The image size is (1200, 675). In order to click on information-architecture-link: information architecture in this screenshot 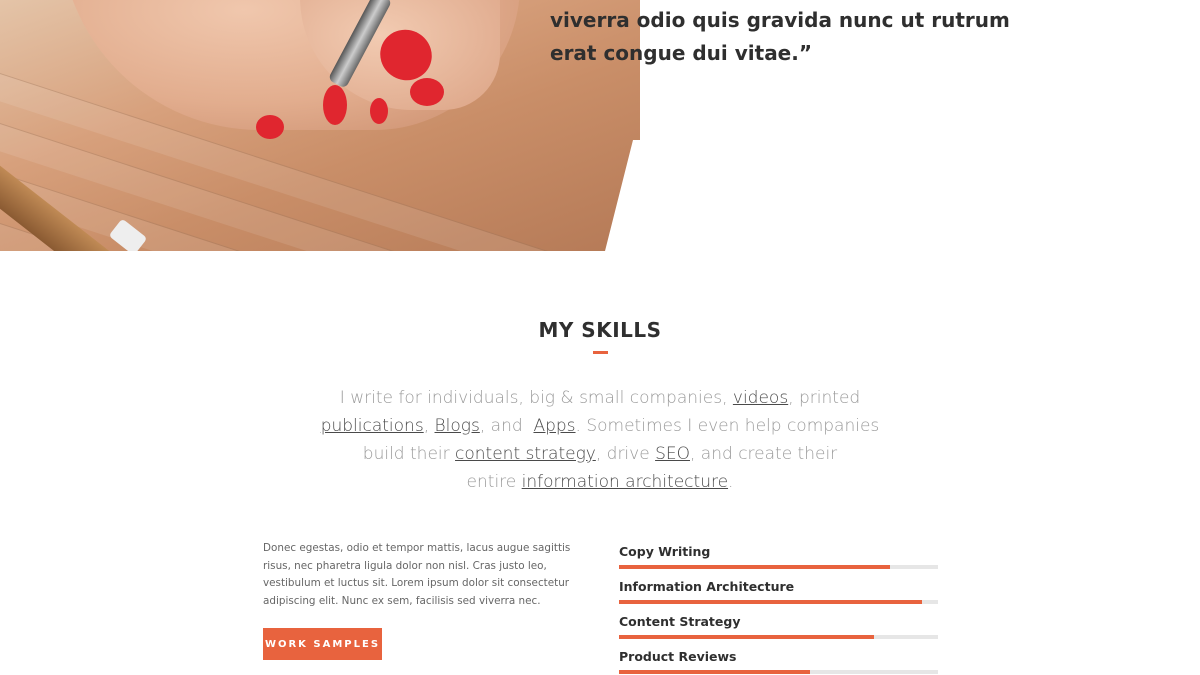, I will do `click(625, 482)`.